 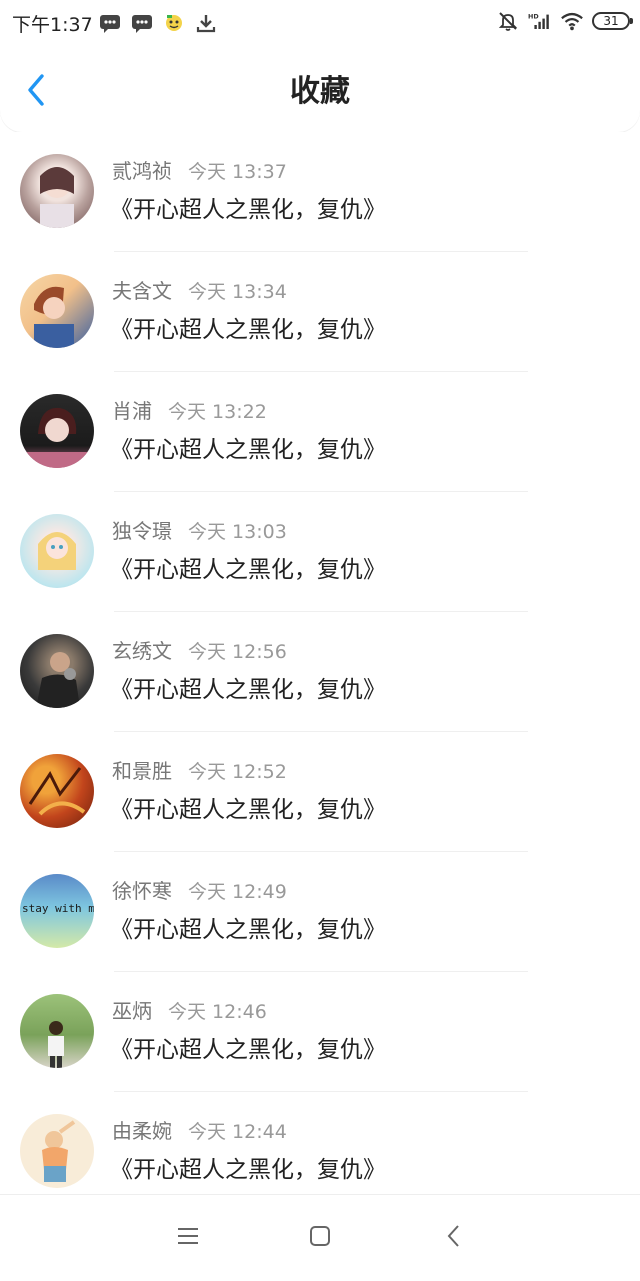 What do you see at coordinates (237, 652) in the screenshot?
I see `timestamp: 今天 12:56` at bounding box center [237, 652].